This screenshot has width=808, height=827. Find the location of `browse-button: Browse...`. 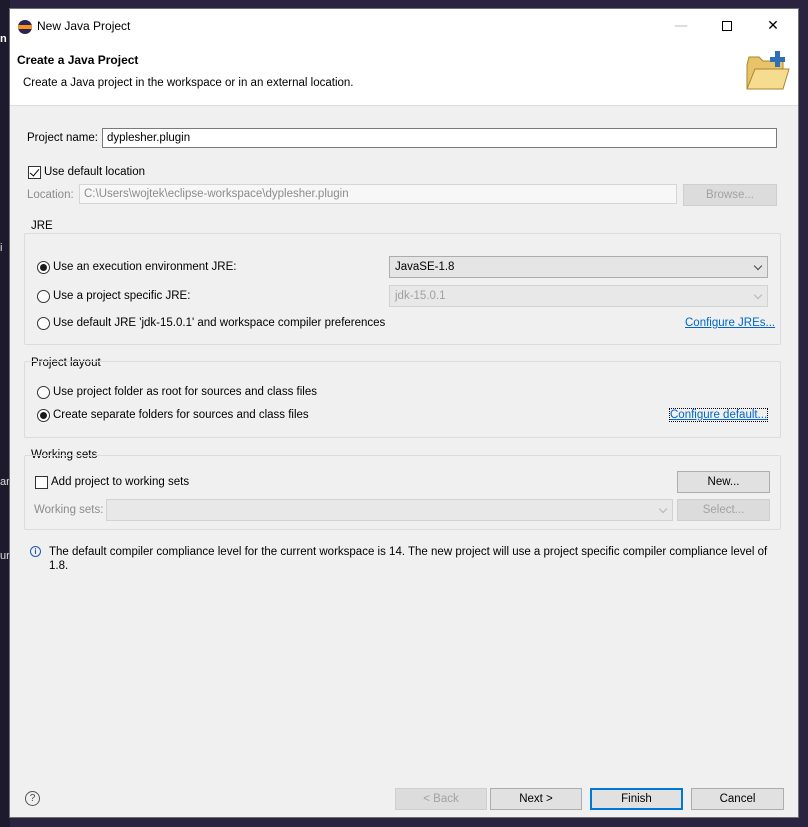

browse-button: Browse... is located at coordinates (730, 195).